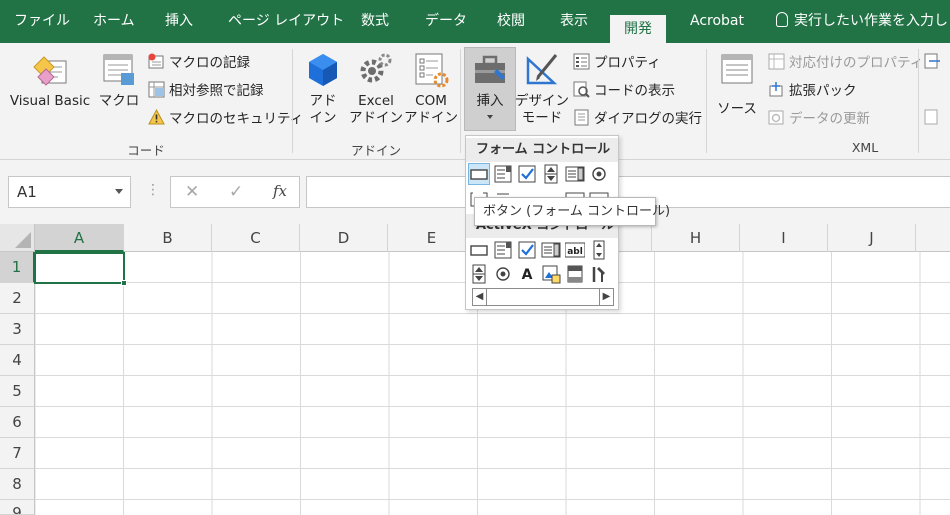 The width and height of the screenshot is (950, 515). Describe the element at coordinates (784, 238) in the screenshot. I see `column-header-i: I` at that location.